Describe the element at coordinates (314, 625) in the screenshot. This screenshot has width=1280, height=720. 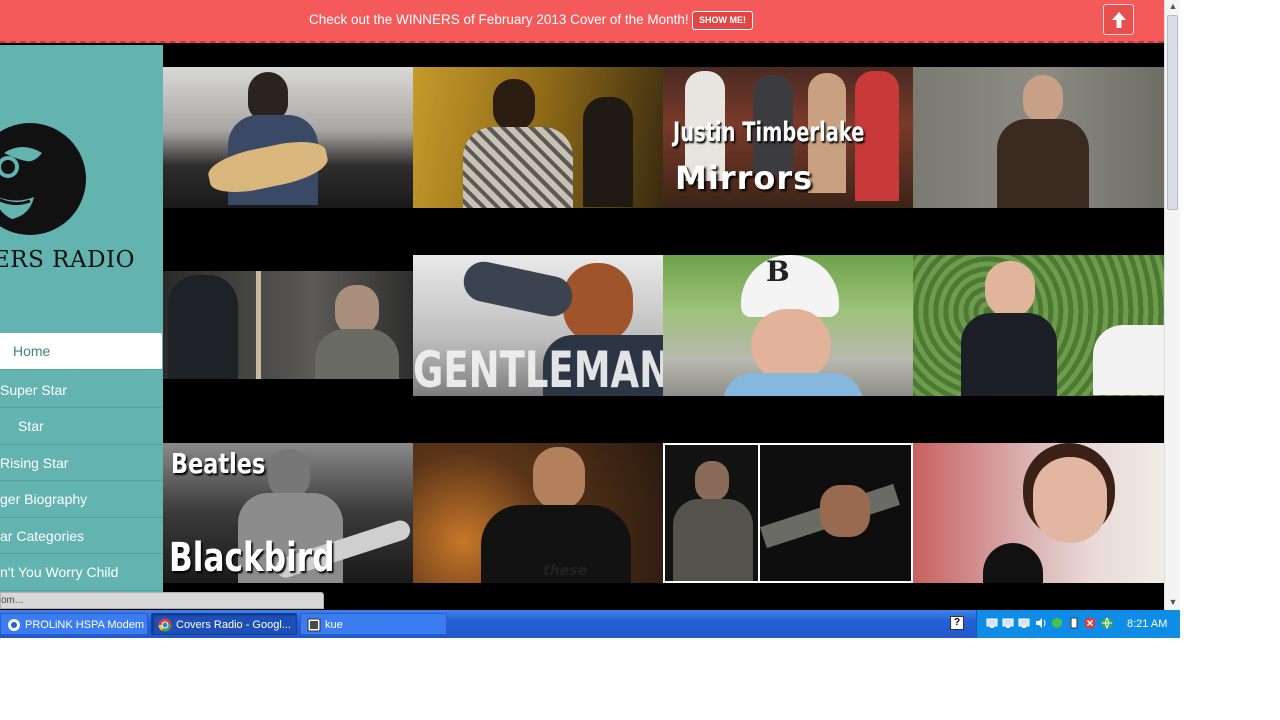
I see `app-icon` at that location.